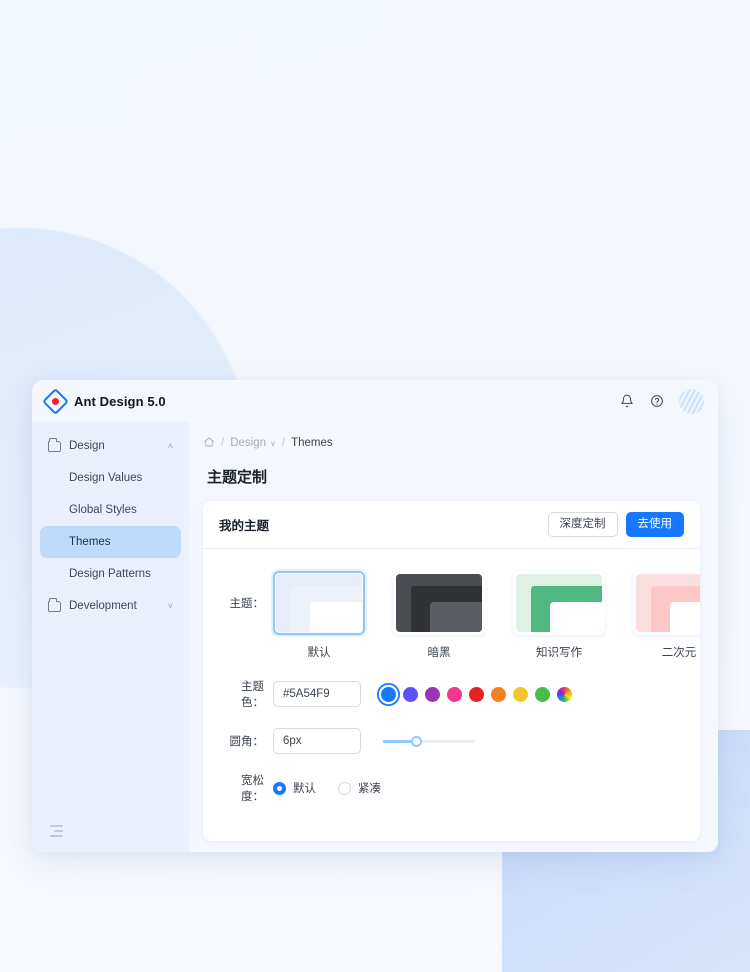 This screenshot has width=750, height=972. Describe the element at coordinates (170, 445) in the screenshot. I see `chevron-up-icon: ˄` at that location.